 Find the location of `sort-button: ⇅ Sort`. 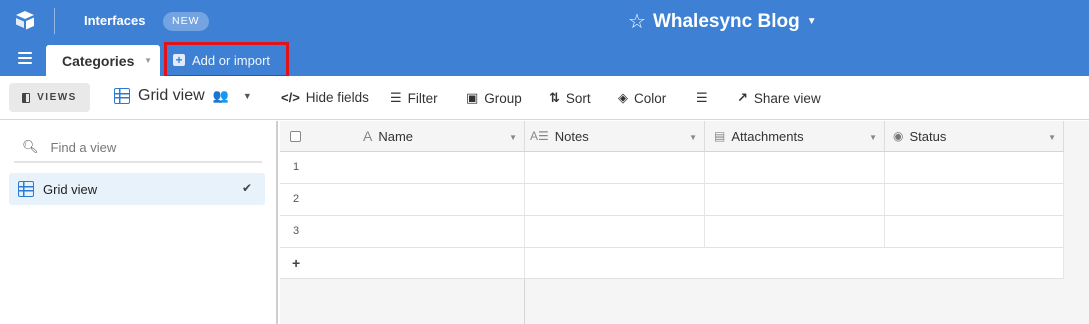

sort-button: ⇅ Sort is located at coordinates (570, 98).